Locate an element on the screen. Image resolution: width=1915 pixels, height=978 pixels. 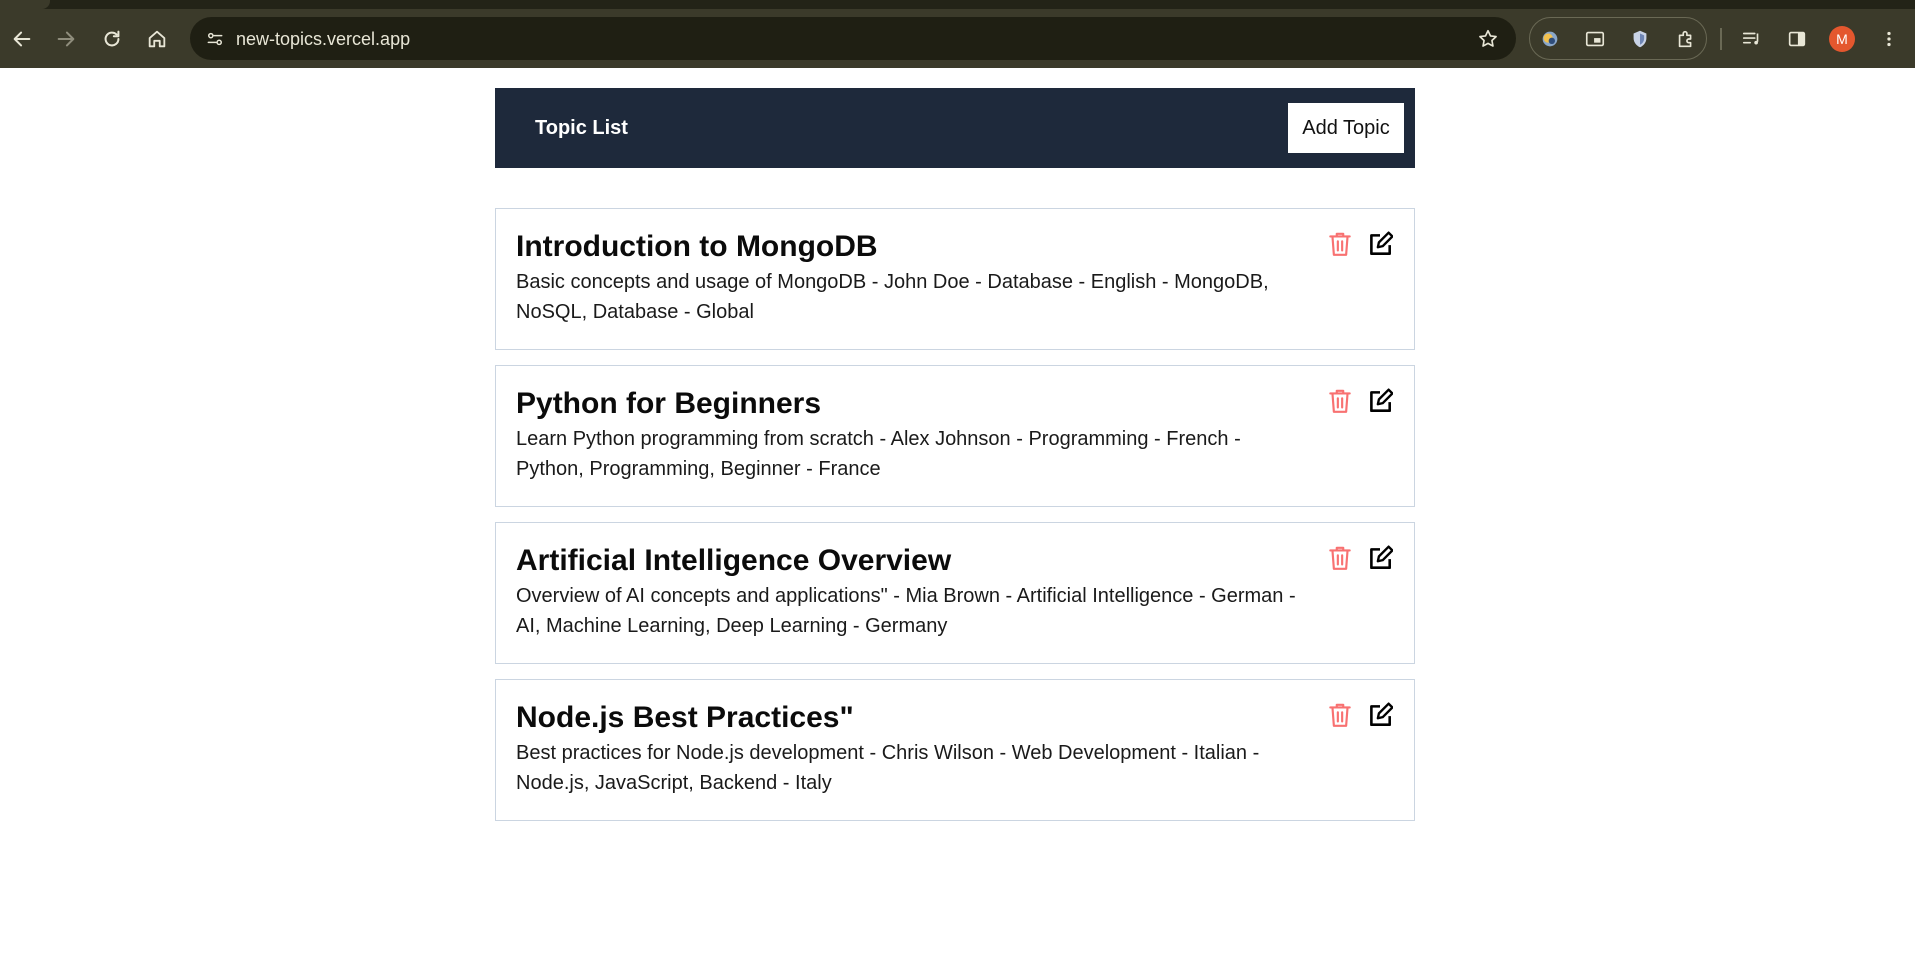
topic-title: Introduction to MongoDB is located at coordinates (697, 246).